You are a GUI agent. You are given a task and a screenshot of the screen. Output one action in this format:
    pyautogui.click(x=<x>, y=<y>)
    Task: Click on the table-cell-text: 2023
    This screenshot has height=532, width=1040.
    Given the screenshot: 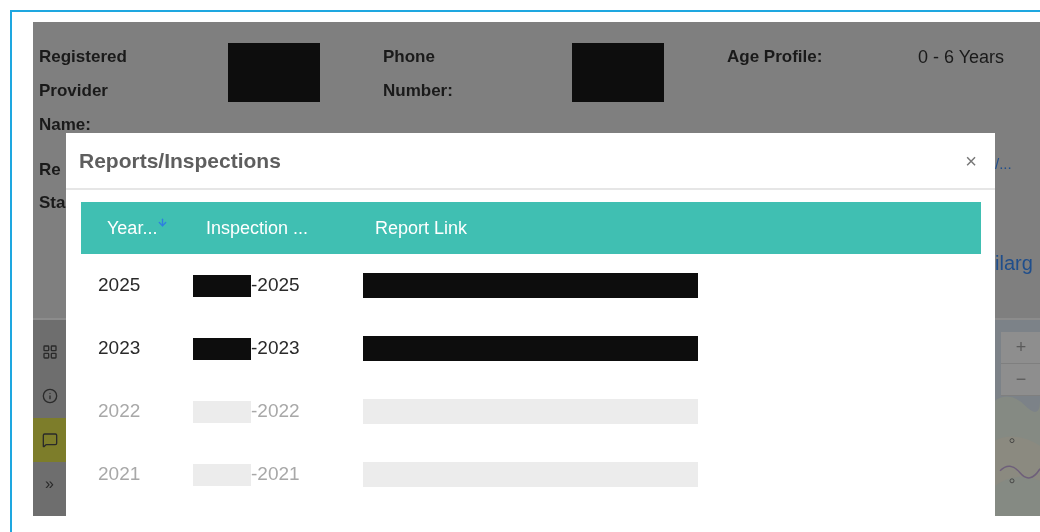 What is the action you would take?
    pyautogui.click(x=119, y=348)
    